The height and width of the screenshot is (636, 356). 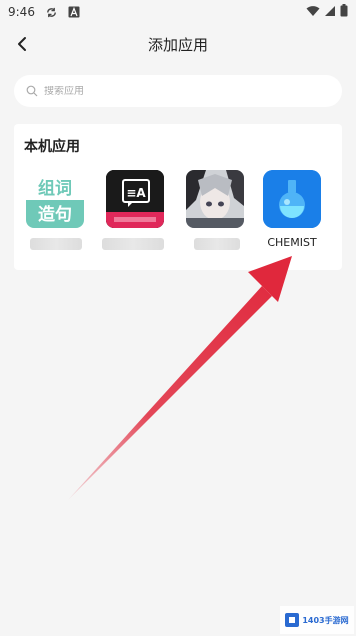 I want to click on wifi-icon, so click(x=313, y=12).